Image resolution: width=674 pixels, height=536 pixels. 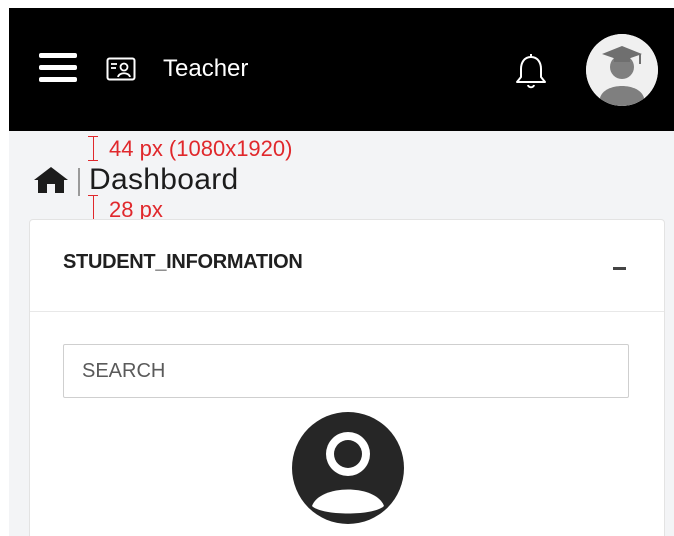 I want to click on bell-icon, so click(x=531, y=72).